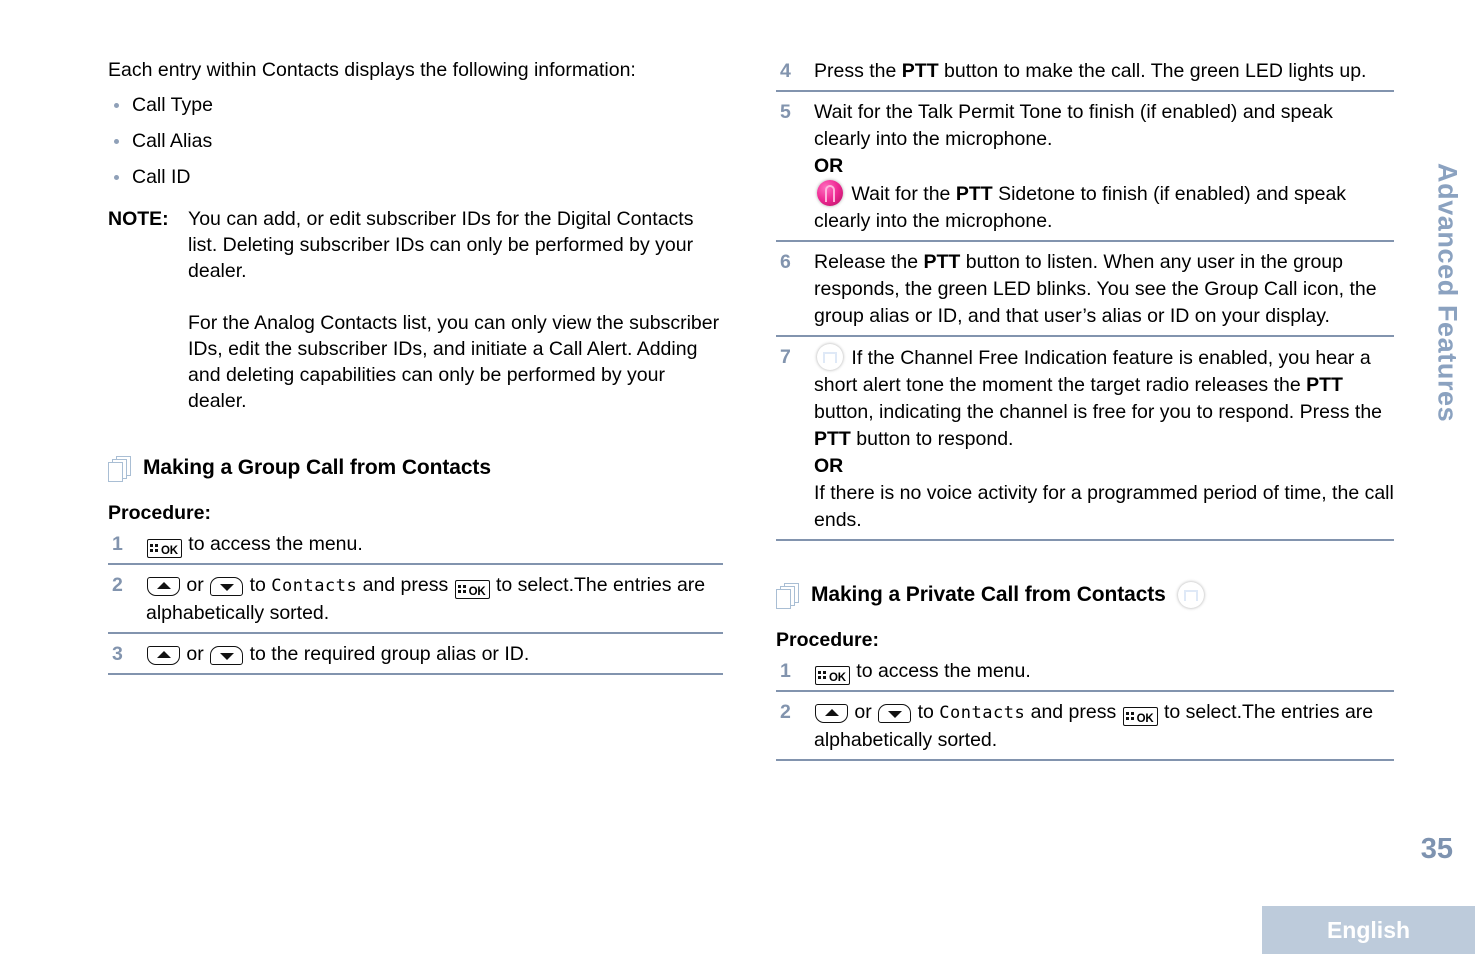  I want to click on section-heading-group-call: Making a Group Call from Contacts, so click(415, 468).